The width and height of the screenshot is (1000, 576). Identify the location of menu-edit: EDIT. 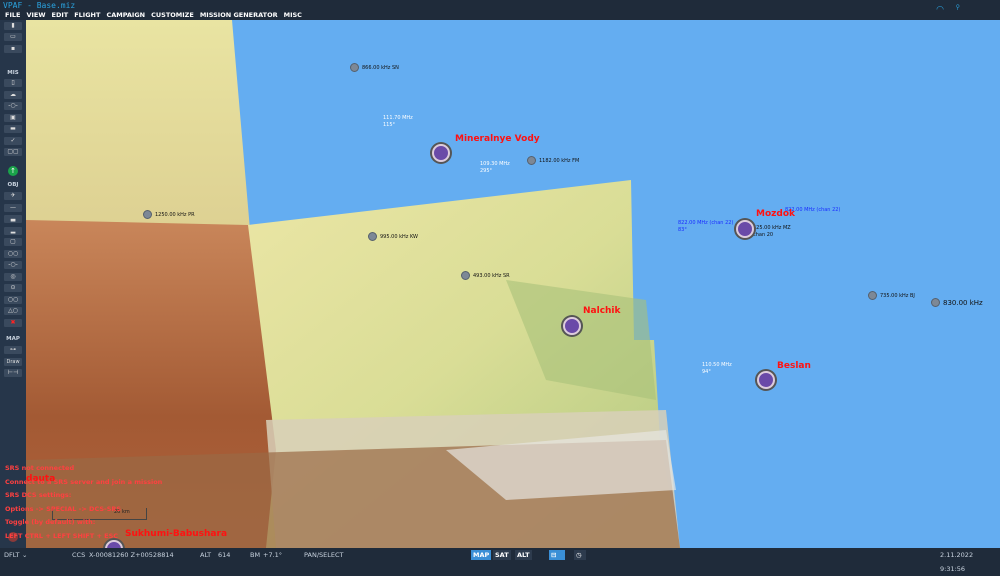
(60, 15).